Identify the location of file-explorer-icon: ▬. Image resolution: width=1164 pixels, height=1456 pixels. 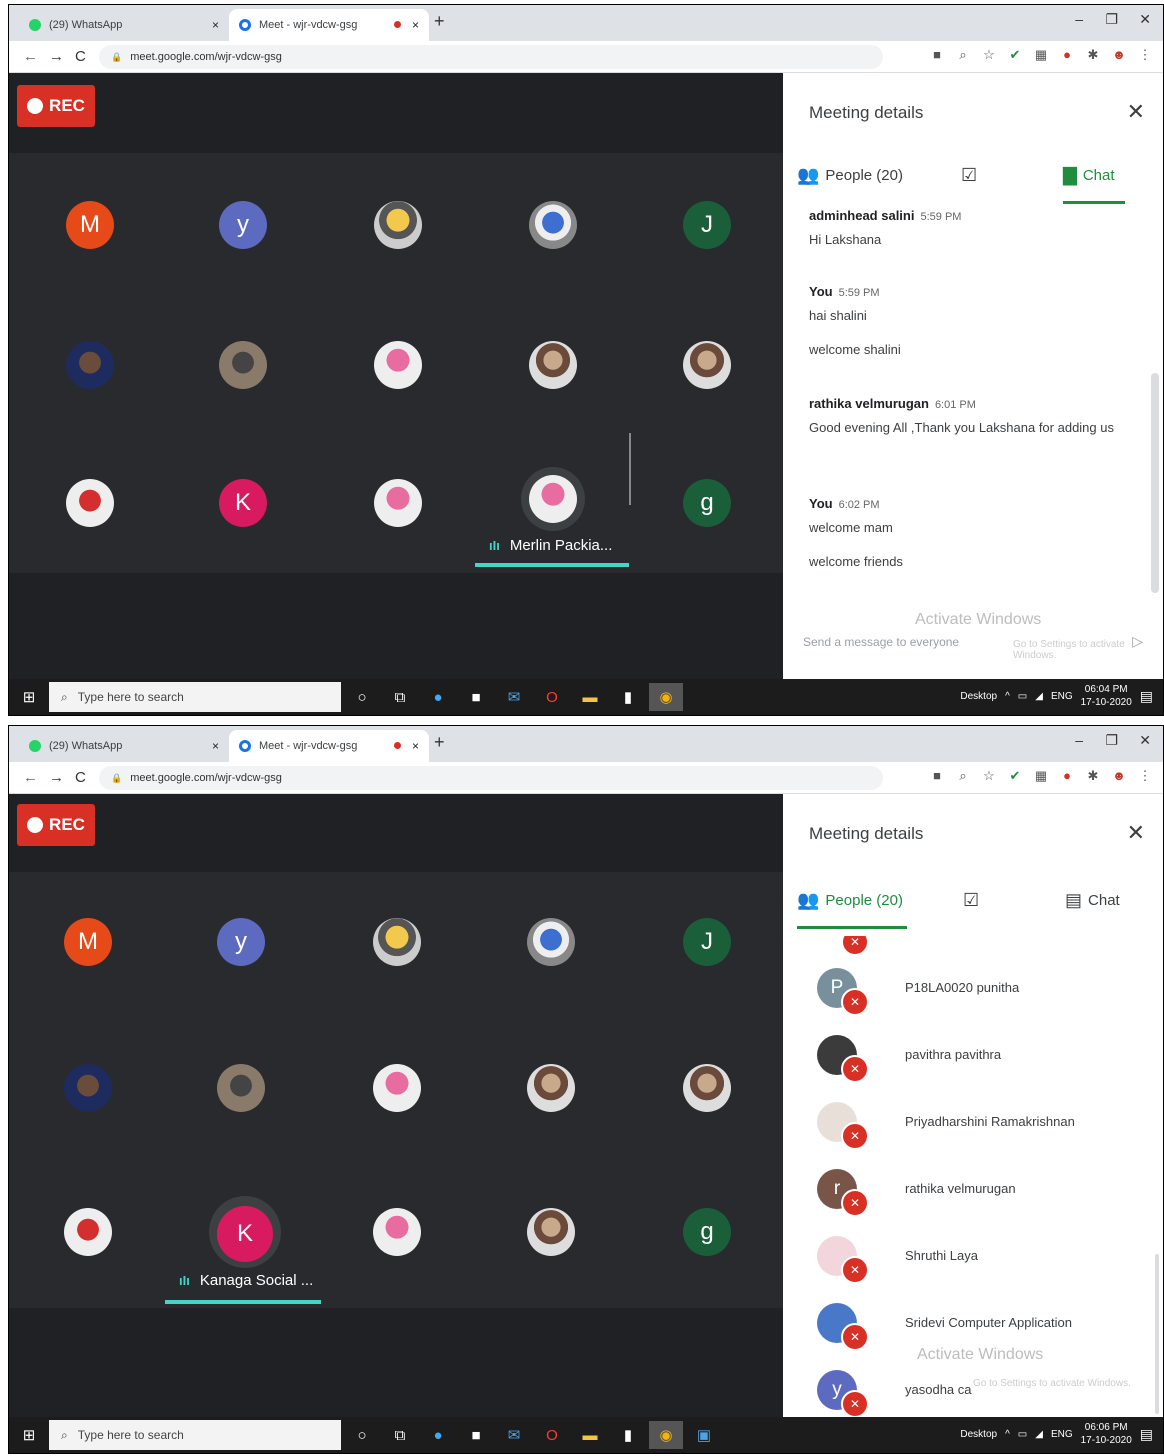
(590, 1435).